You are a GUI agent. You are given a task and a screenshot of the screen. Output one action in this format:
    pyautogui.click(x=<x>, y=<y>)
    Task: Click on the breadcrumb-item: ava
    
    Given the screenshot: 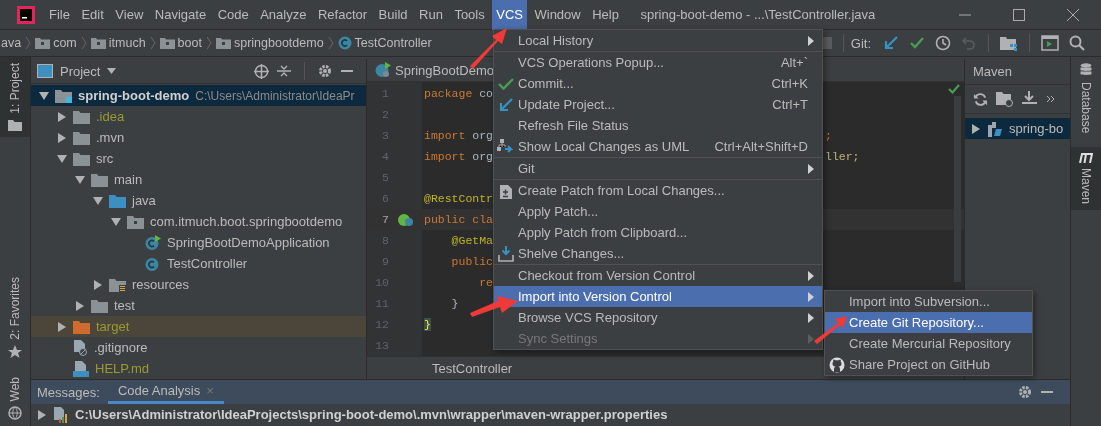 What is the action you would take?
    pyautogui.click(x=11, y=43)
    